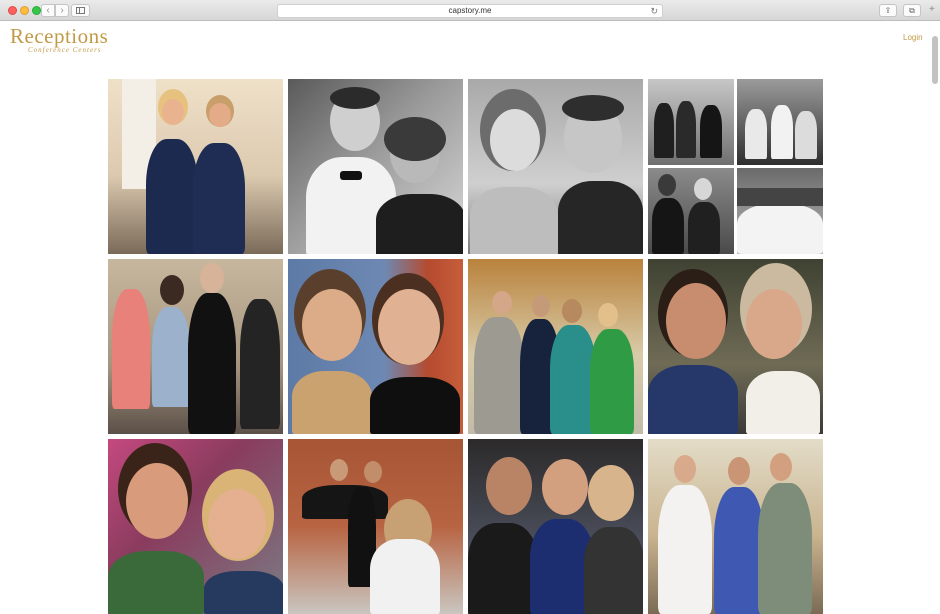 The image size is (940, 614). I want to click on forward-button: ›, so click(62, 10).